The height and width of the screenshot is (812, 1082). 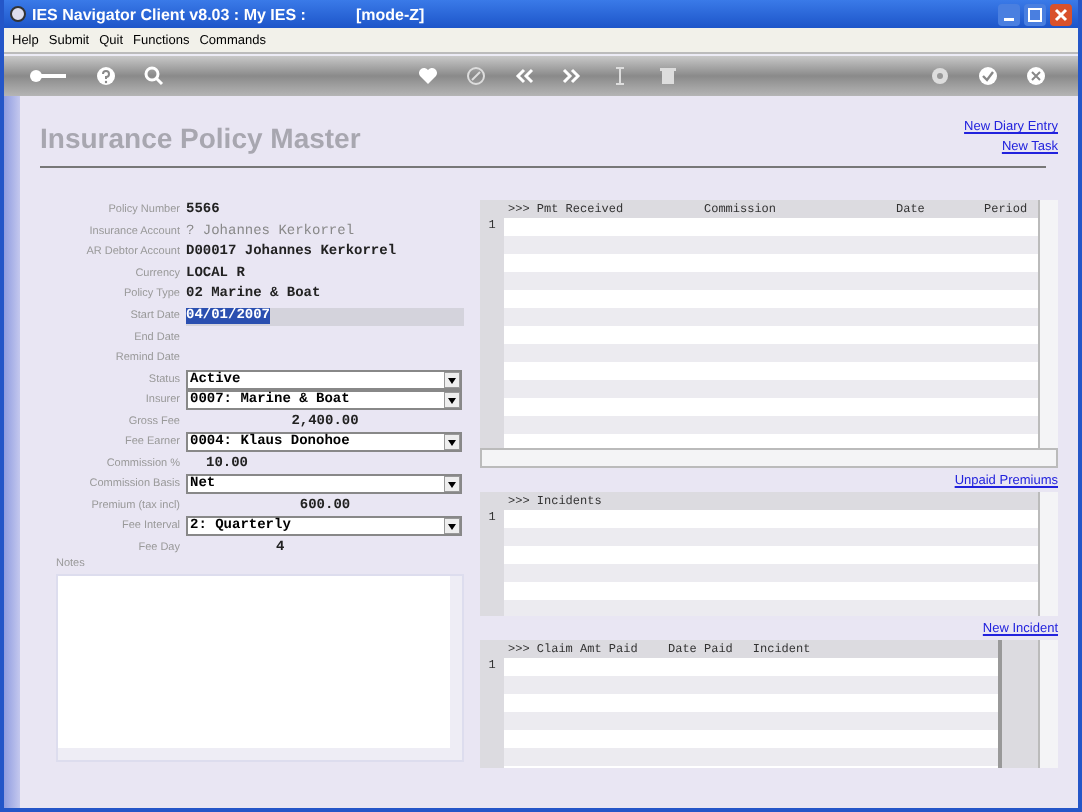 I want to click on heart-icon, so click(x=427, y=76).